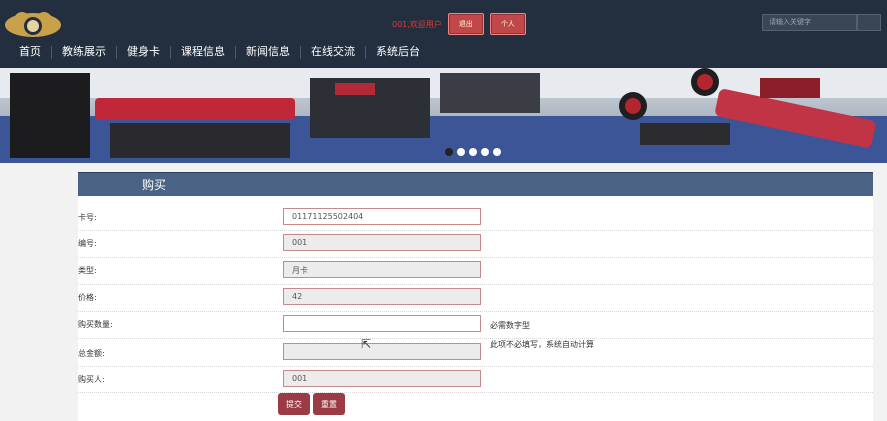  Describe the element at coordinates (91, 353) in the screenshot. I see `total-label: 总金额:` at that location.